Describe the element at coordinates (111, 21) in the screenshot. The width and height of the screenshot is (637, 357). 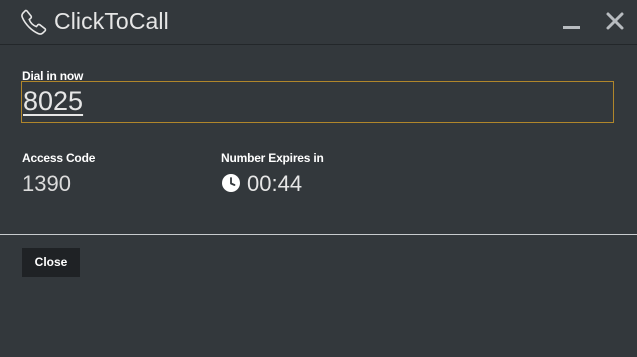
I see `window-title: ClickToCall` at that location.